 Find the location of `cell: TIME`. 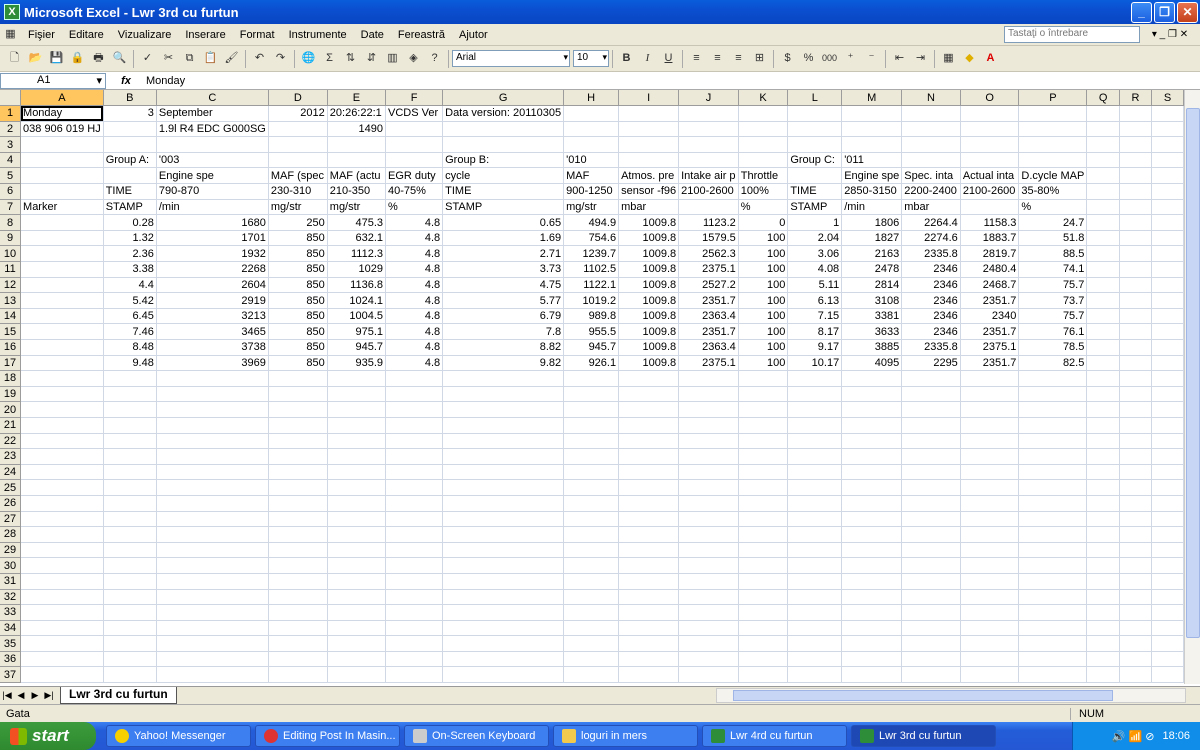

cell: TIME is located at coordinates (815, 191).